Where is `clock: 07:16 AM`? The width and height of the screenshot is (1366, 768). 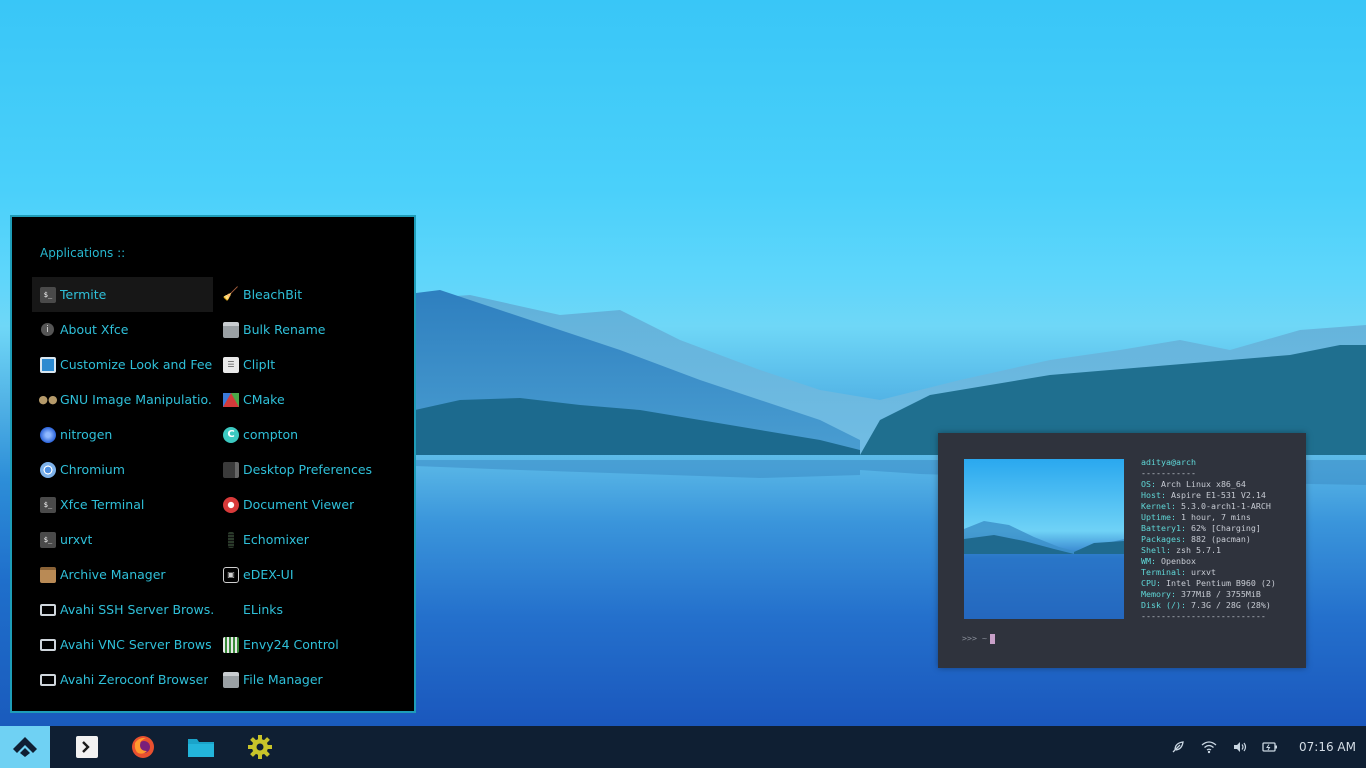
clock: 07:16 AM is located at coordinates (1327, 747).